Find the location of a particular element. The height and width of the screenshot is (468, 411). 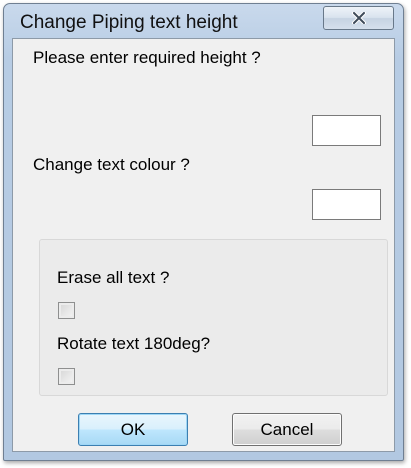

rotate-text-checkbox is located at coordinates (66, 376).